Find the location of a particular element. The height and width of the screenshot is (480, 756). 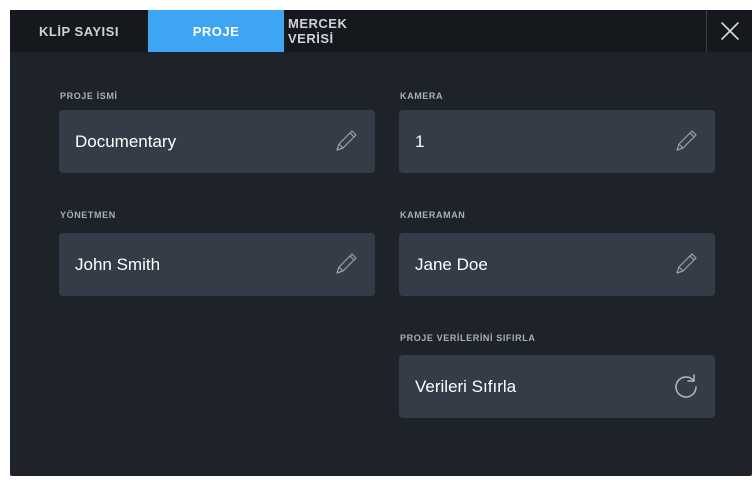

camera-operator-value: Jane Doe is located at coordinates (451, 264).